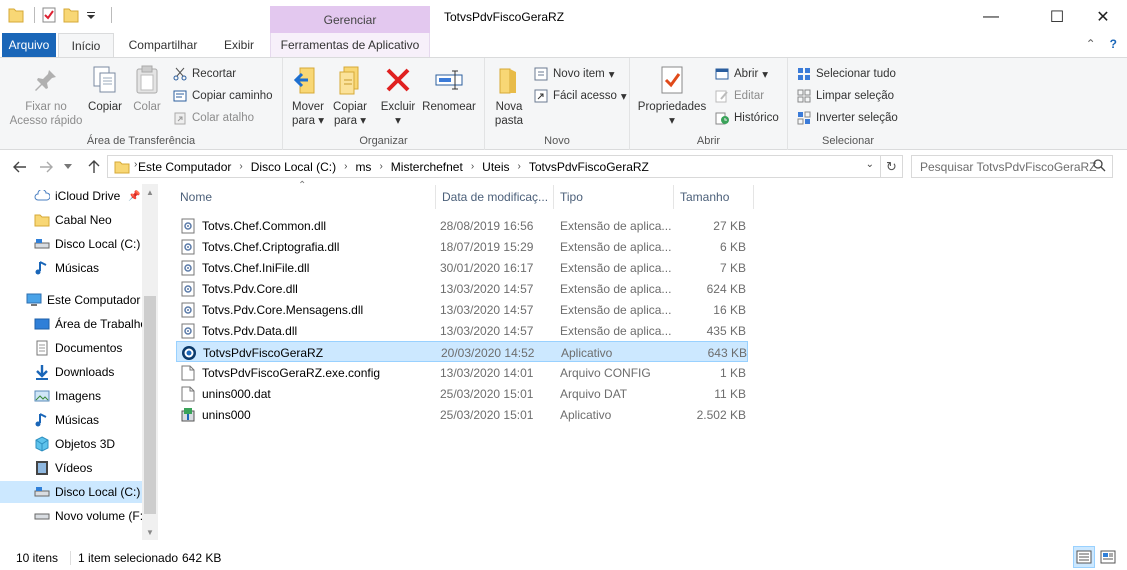 The width and height of the screenshot is (1127, 570). Describe the element at coordinates (71, 15) in the screenshot. I see `new-folder-icon` at that location.